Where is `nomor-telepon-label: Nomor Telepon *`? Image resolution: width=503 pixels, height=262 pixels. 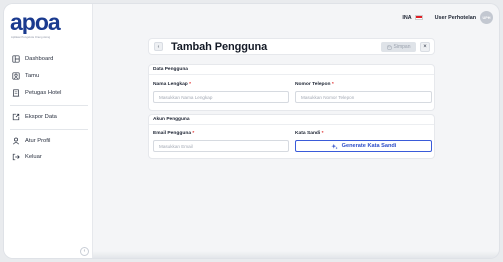
nomor-telepon-label: Nomor Telepon * is located at coordinates (314, 84).